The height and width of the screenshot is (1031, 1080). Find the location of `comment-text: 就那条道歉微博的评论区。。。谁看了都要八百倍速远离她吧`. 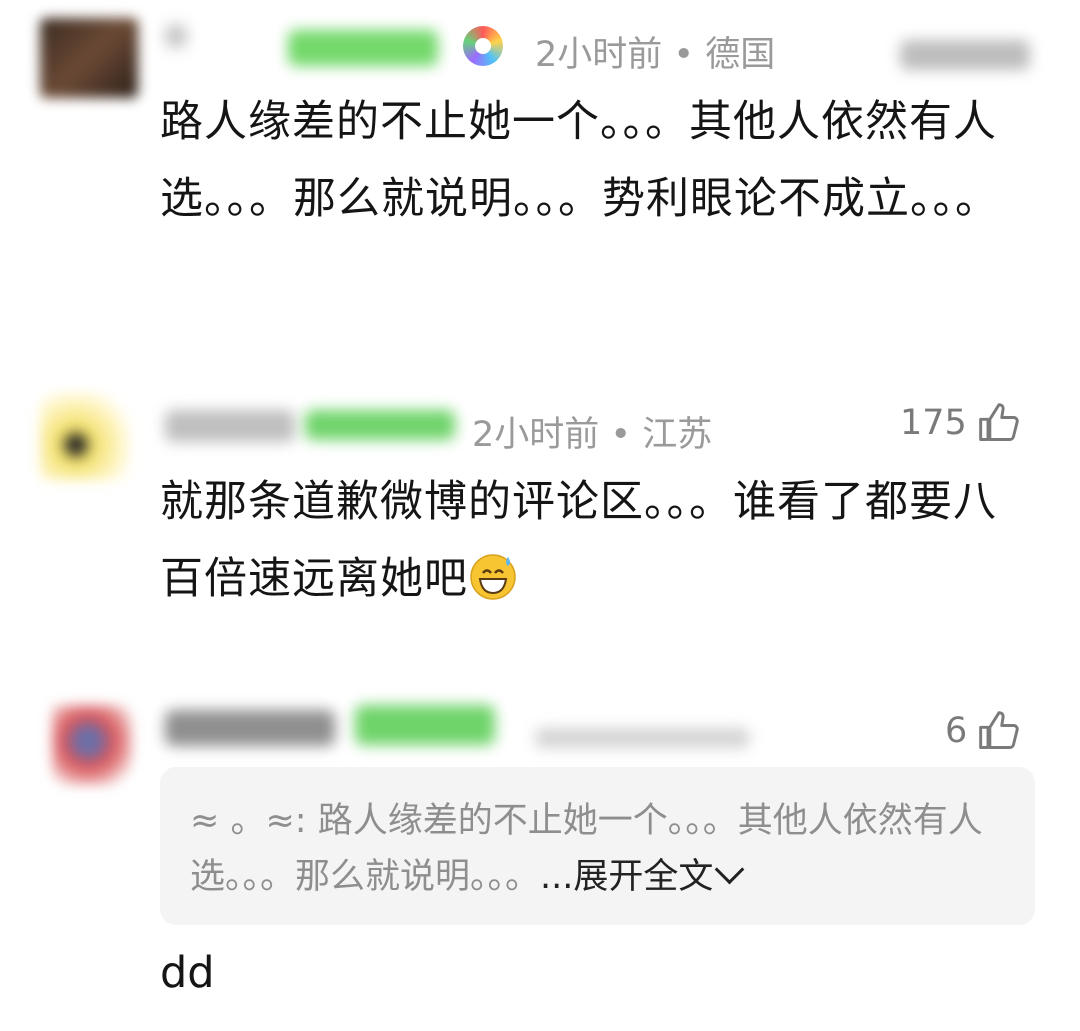

comment-text: 就那条道歉微博的评论区。。。谁看了都要八百倍速远离她吧 is located at coordinates (600, 541).